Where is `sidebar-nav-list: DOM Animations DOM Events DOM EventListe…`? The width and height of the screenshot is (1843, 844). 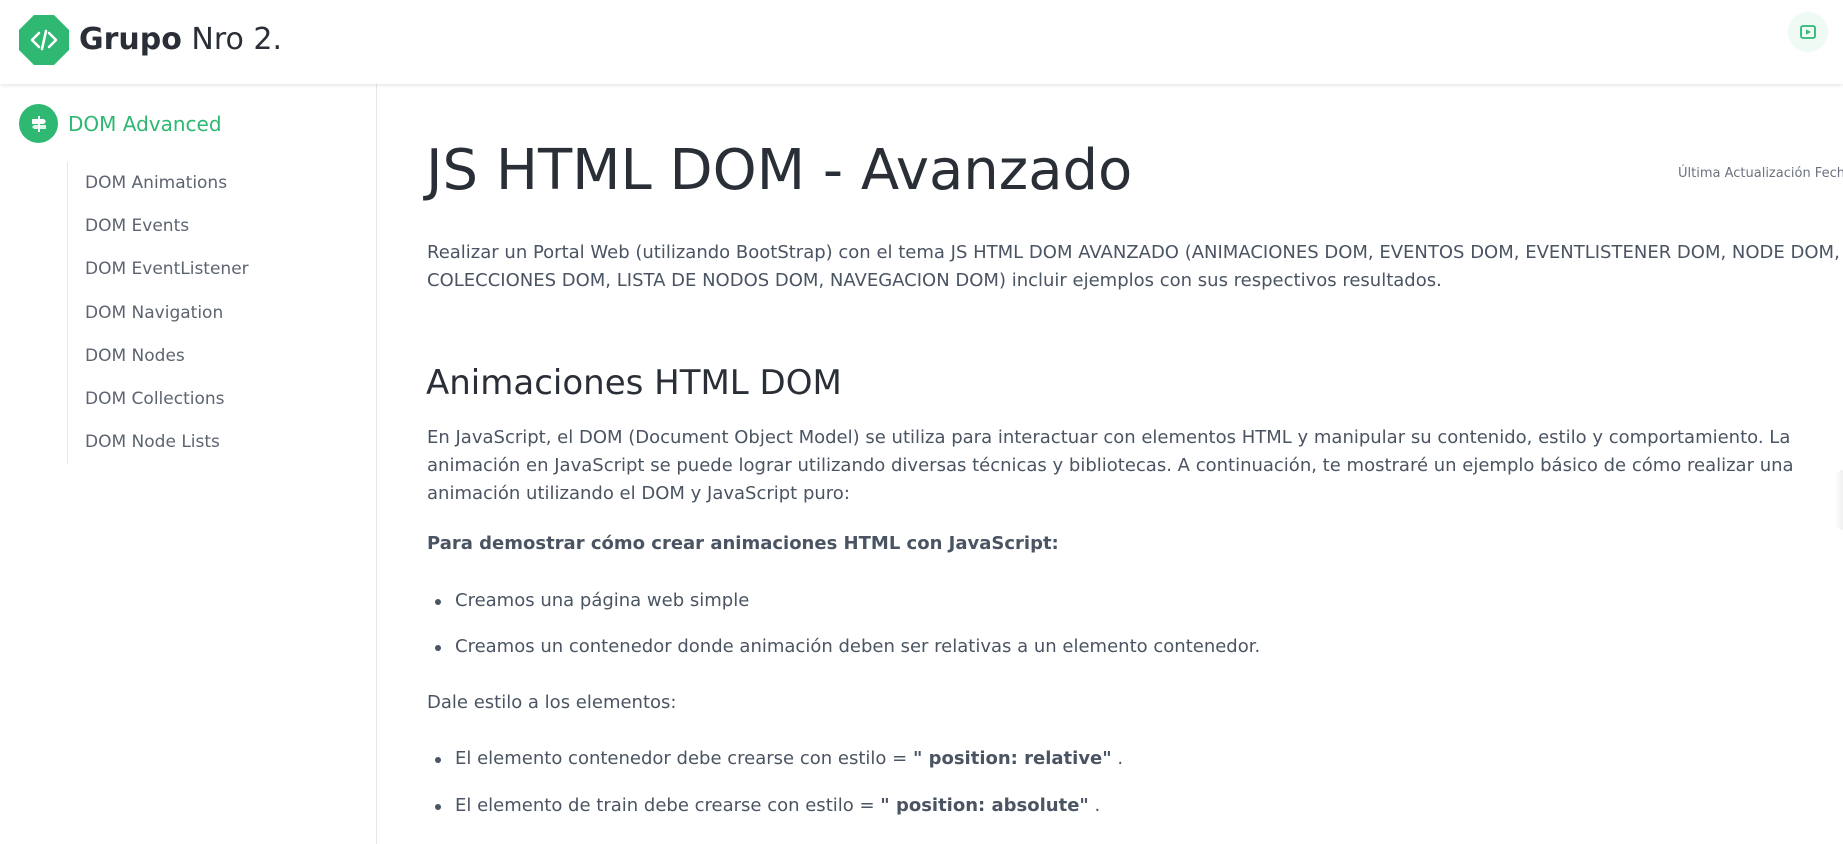
sidebar-nav-list: DOM Animations DOM Events DOM EventListe… is located at coordinates (207, 313).